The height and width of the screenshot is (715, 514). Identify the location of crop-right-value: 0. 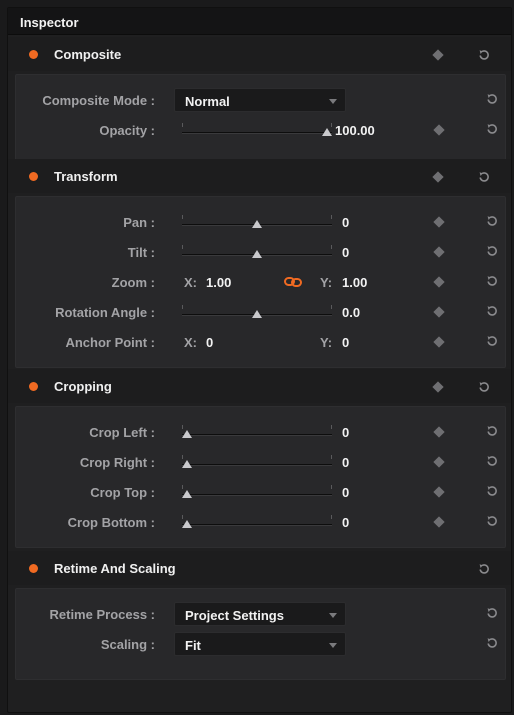
(345, 462).